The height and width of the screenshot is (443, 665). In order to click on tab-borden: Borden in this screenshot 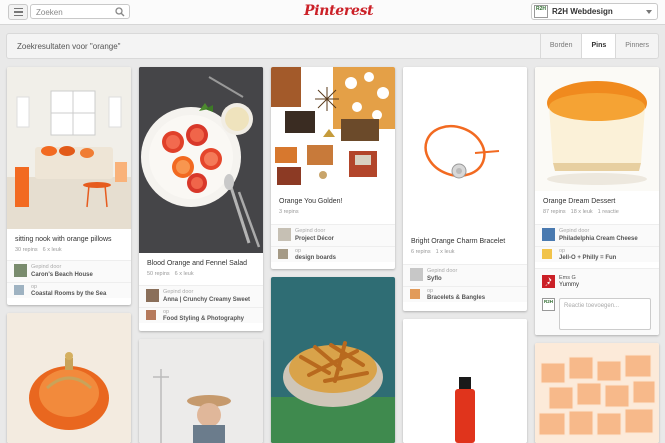, I will do `click(560, 46)`.